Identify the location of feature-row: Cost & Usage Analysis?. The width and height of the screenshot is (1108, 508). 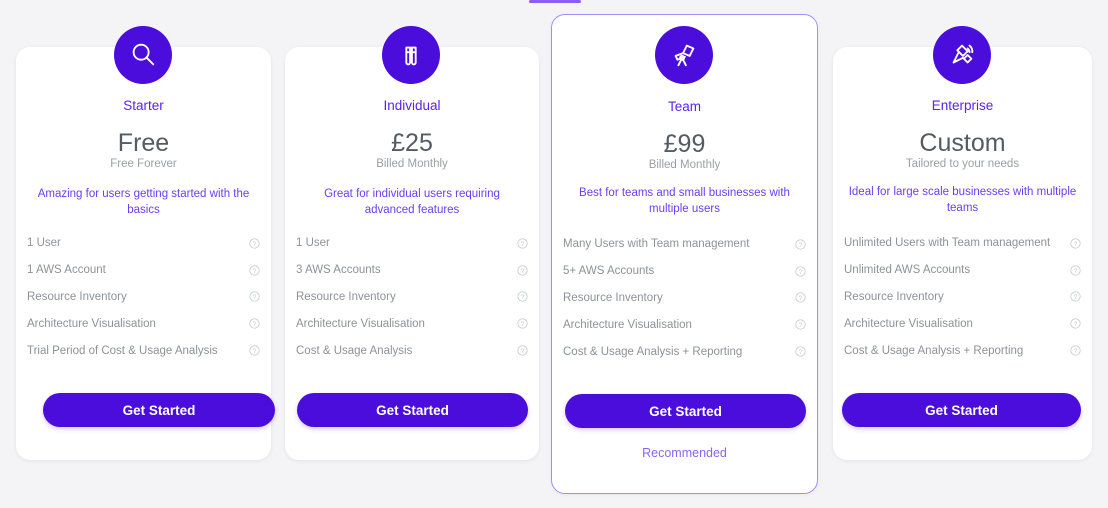
(412, 350).